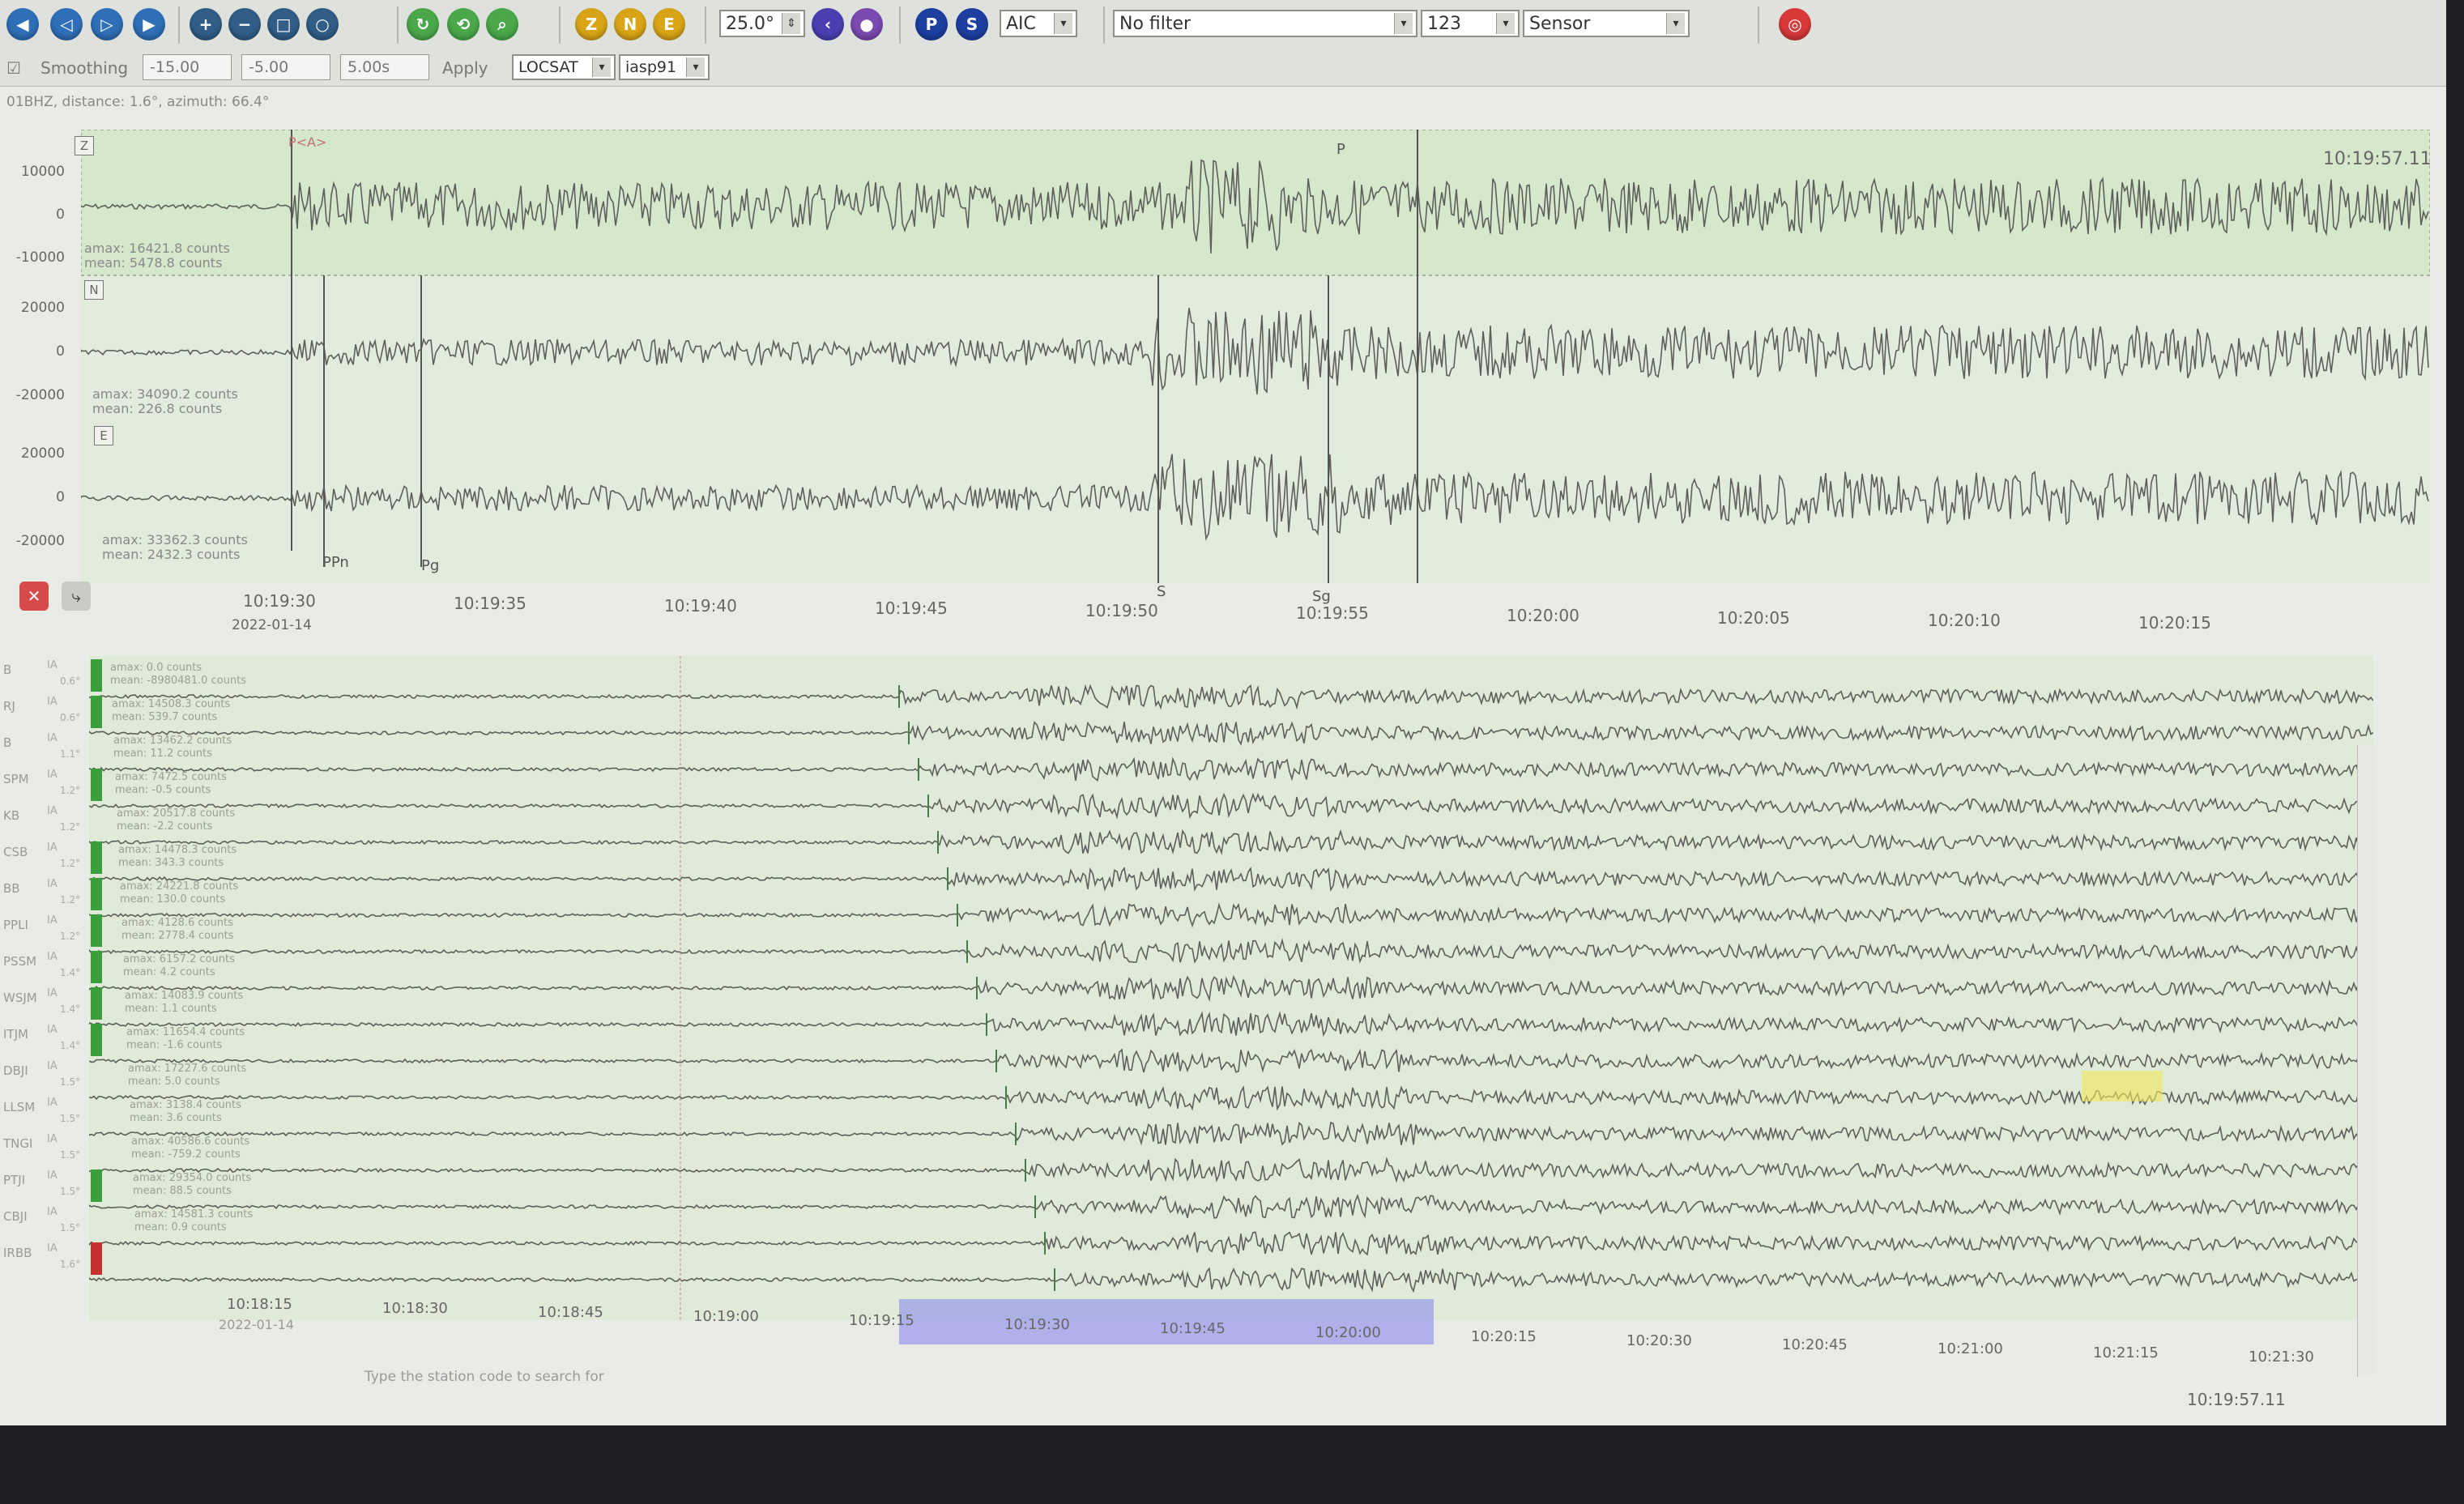 This screenshot has width=2464, height=1504. I want to click on station-amax: amax: 29354.0 counts, so click(192, 1178).